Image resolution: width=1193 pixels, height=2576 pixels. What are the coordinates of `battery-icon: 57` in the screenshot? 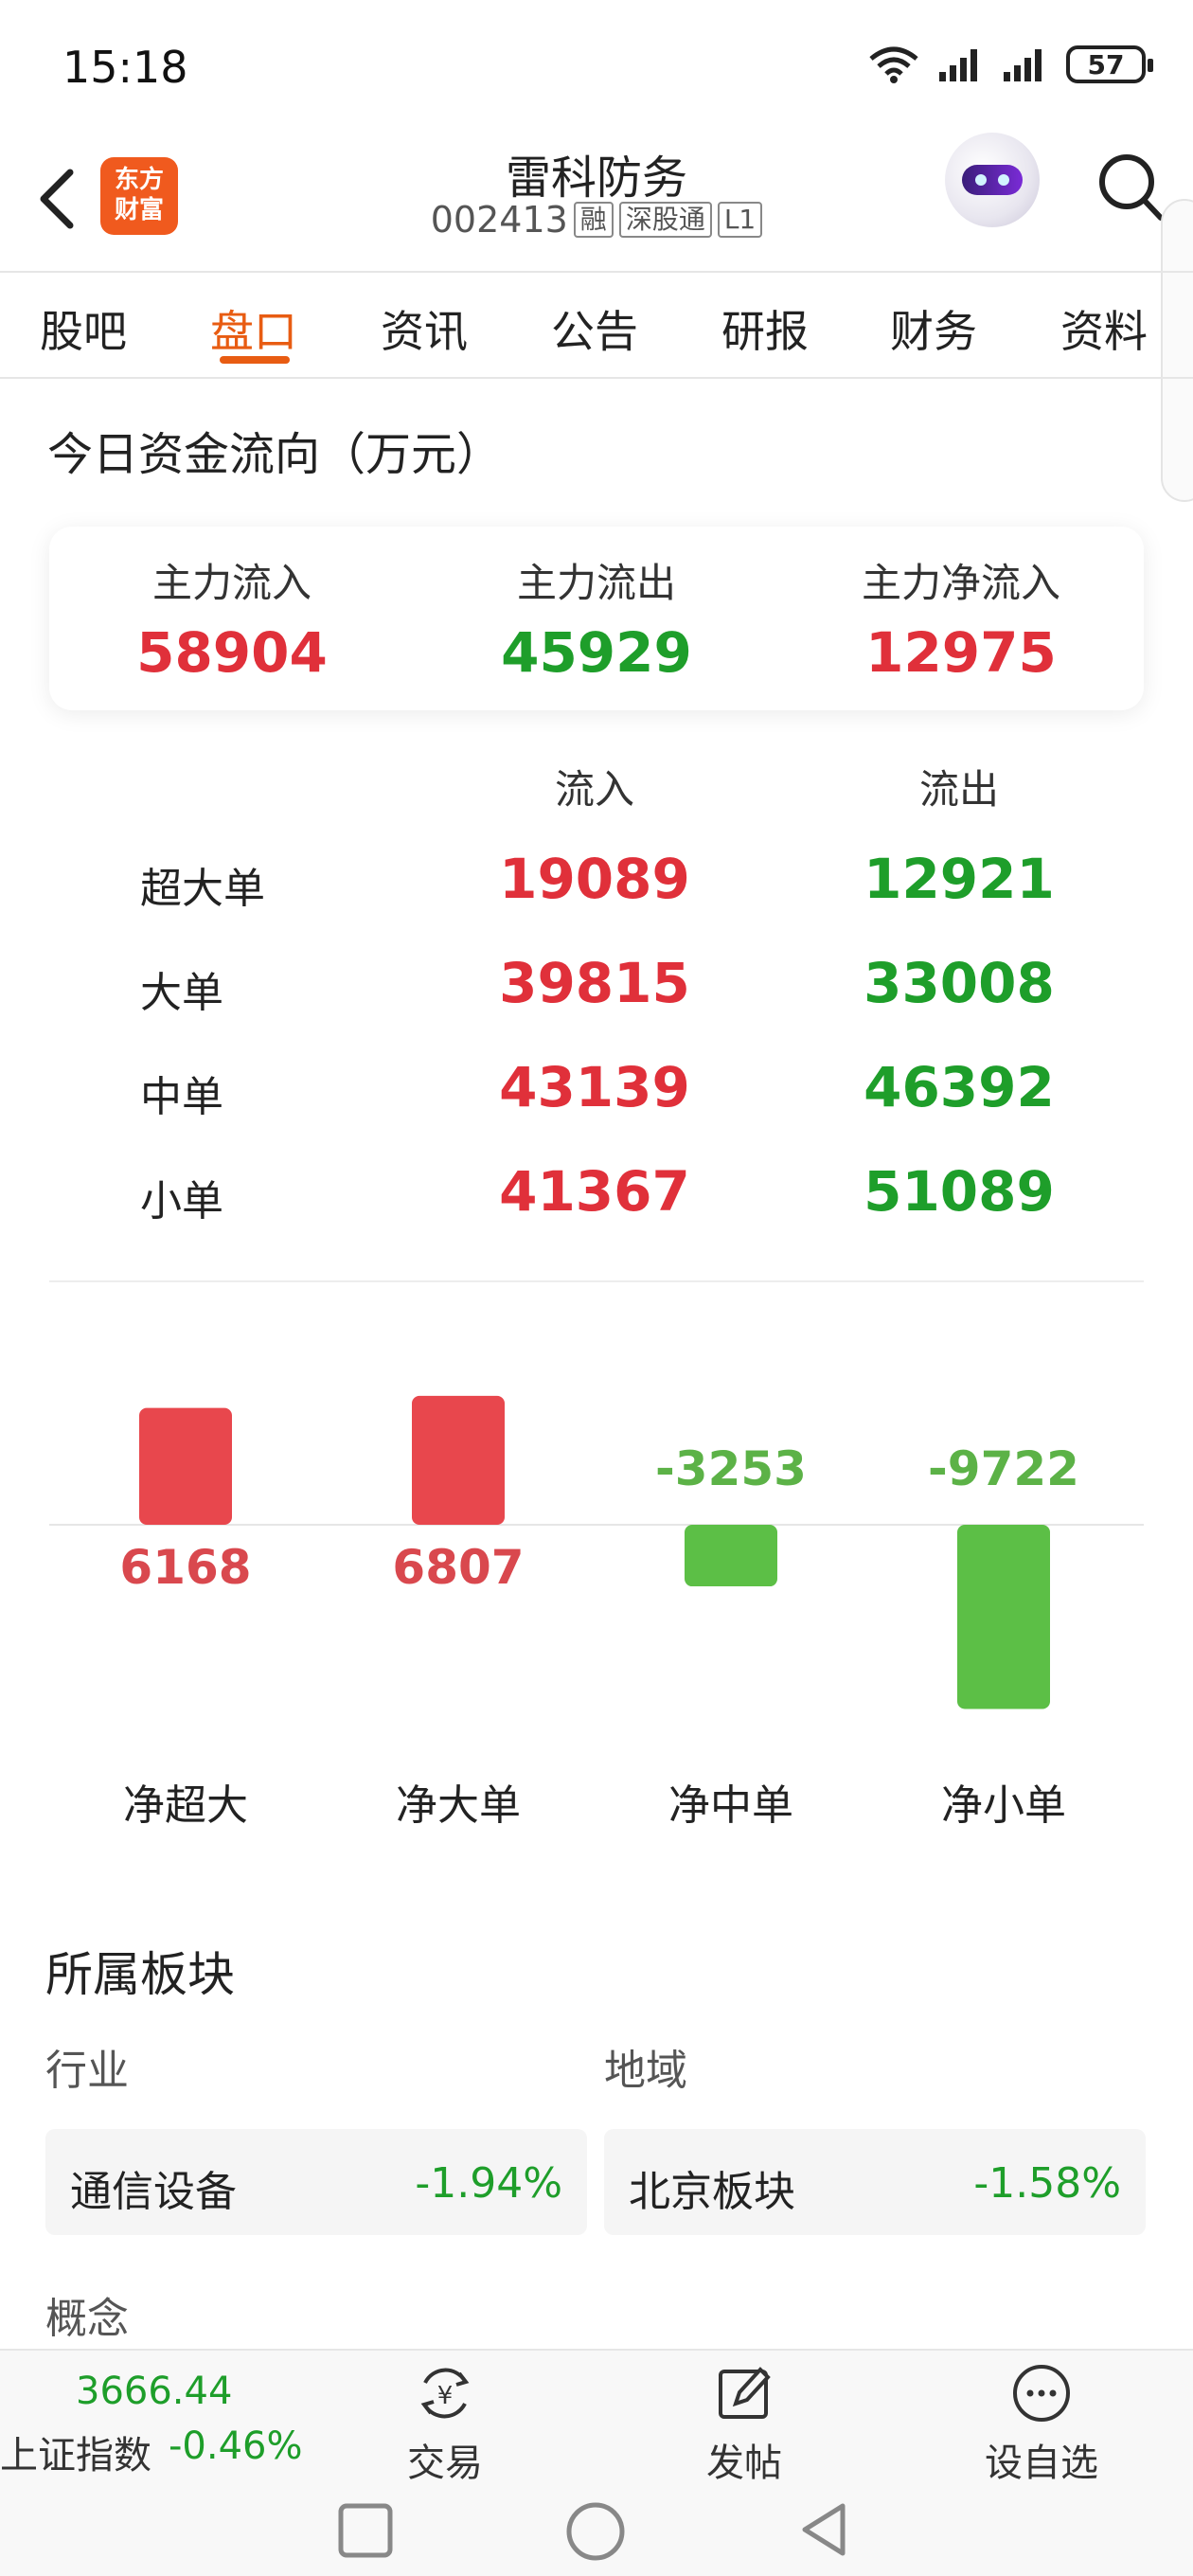 It's located at (1109, 64).